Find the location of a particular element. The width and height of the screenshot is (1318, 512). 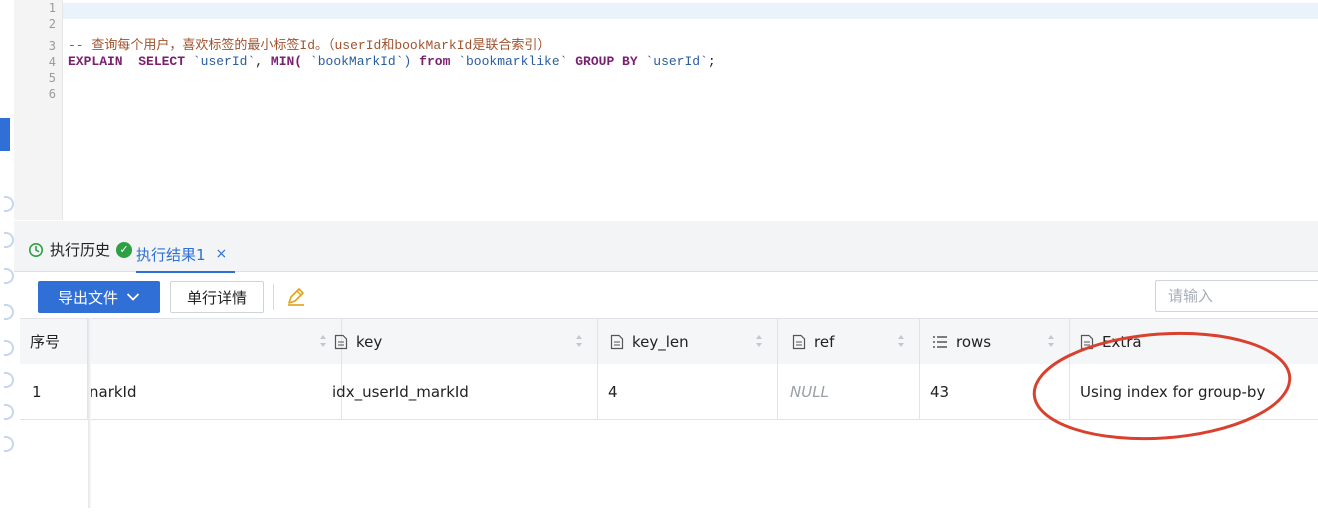

export-file-label: 导出文件 is located at coordinates (87, 297).